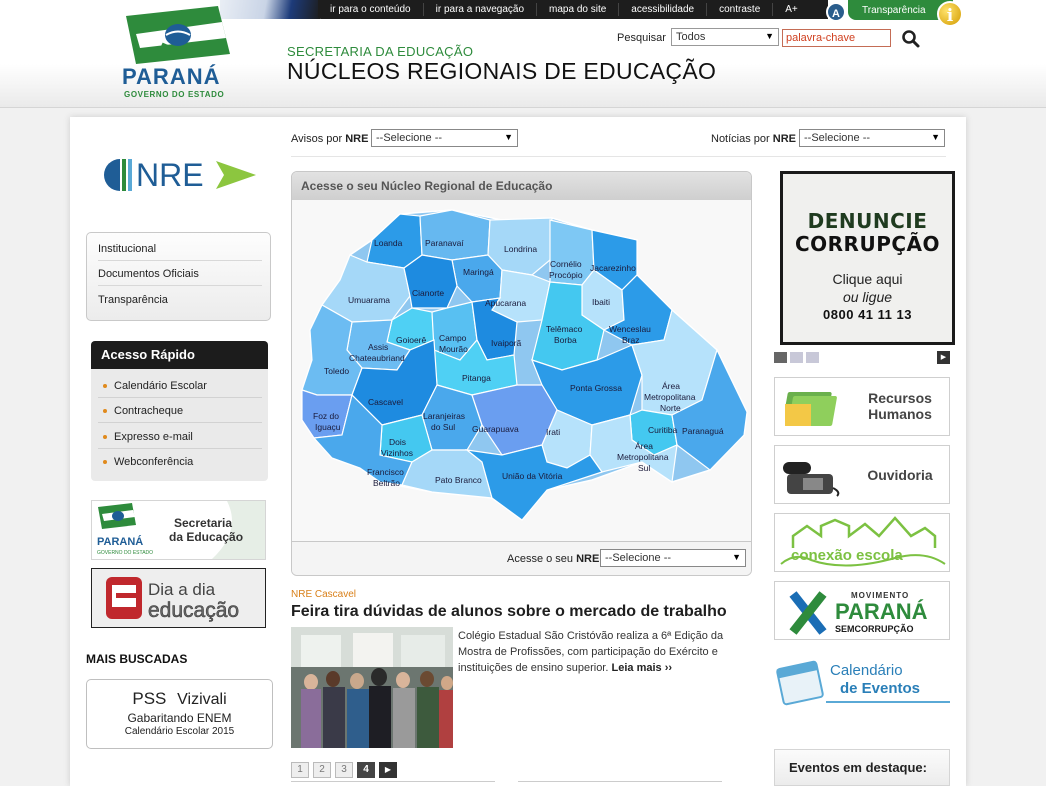 Image resolution: width=1046 pixels, height=786 pixels. I want to click on quick-link-calendario: Calendário Escolar, so click(180, 389).